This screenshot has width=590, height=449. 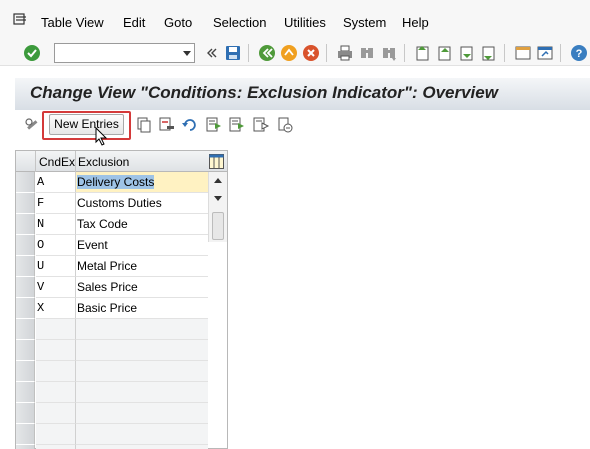 I want to click on cell-exclusion-text: Delivery Costs, so click(x=116, y=182).